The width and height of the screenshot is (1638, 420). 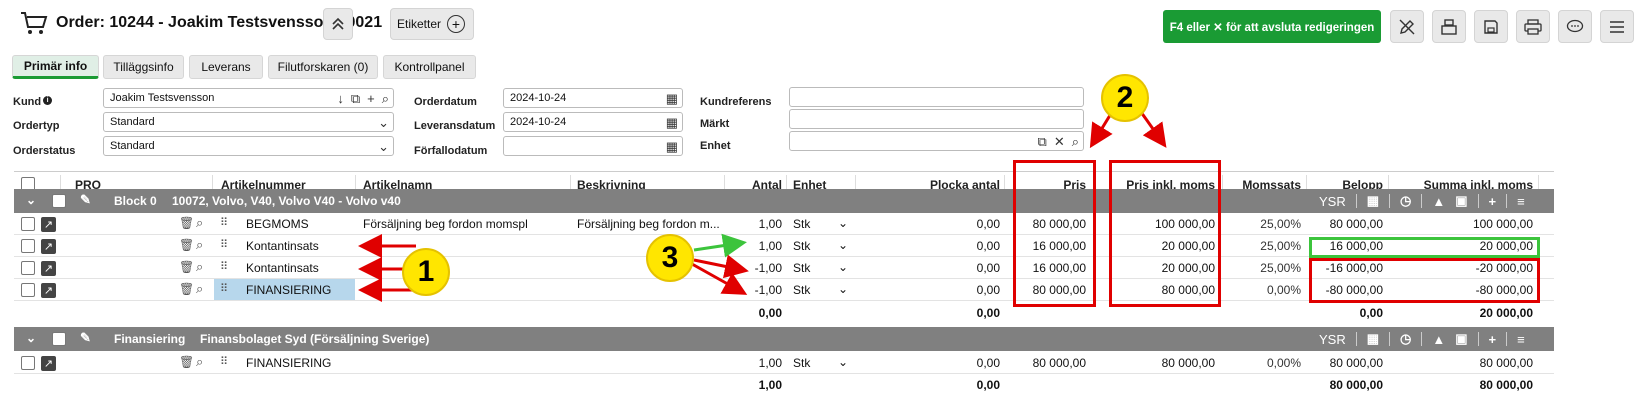 What do you see at coordinates (670, 258) in the screenshot?
I see `callout-3: 3` at bounding box center [670, 258].